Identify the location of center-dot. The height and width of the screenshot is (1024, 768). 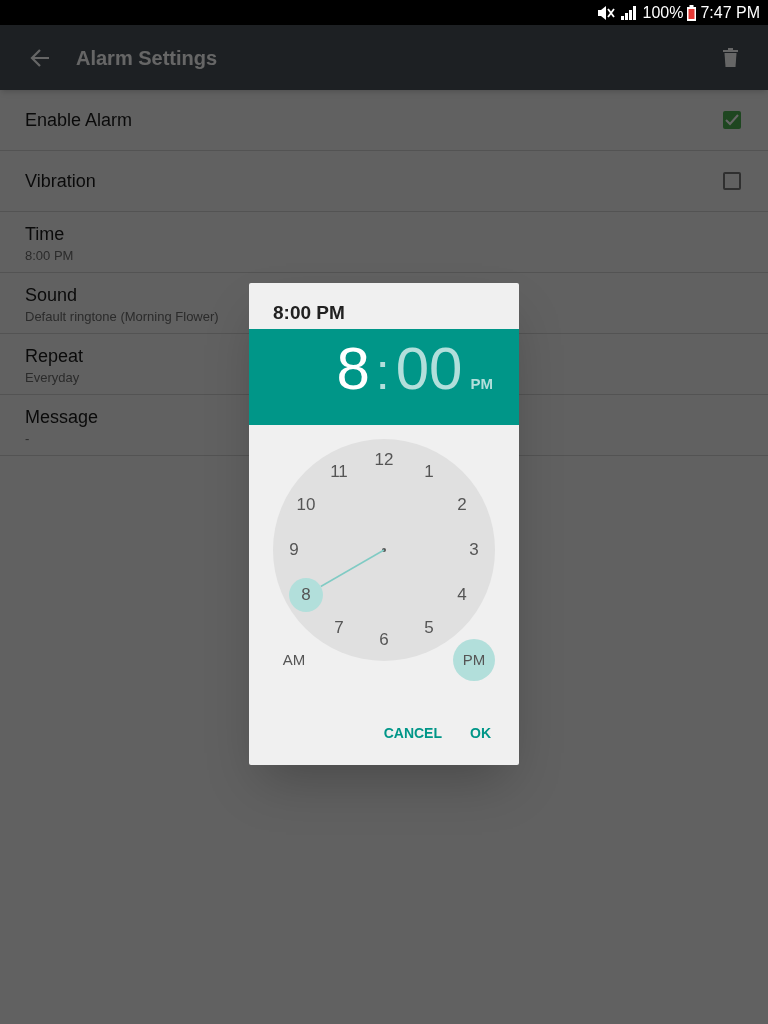
(384, 550).